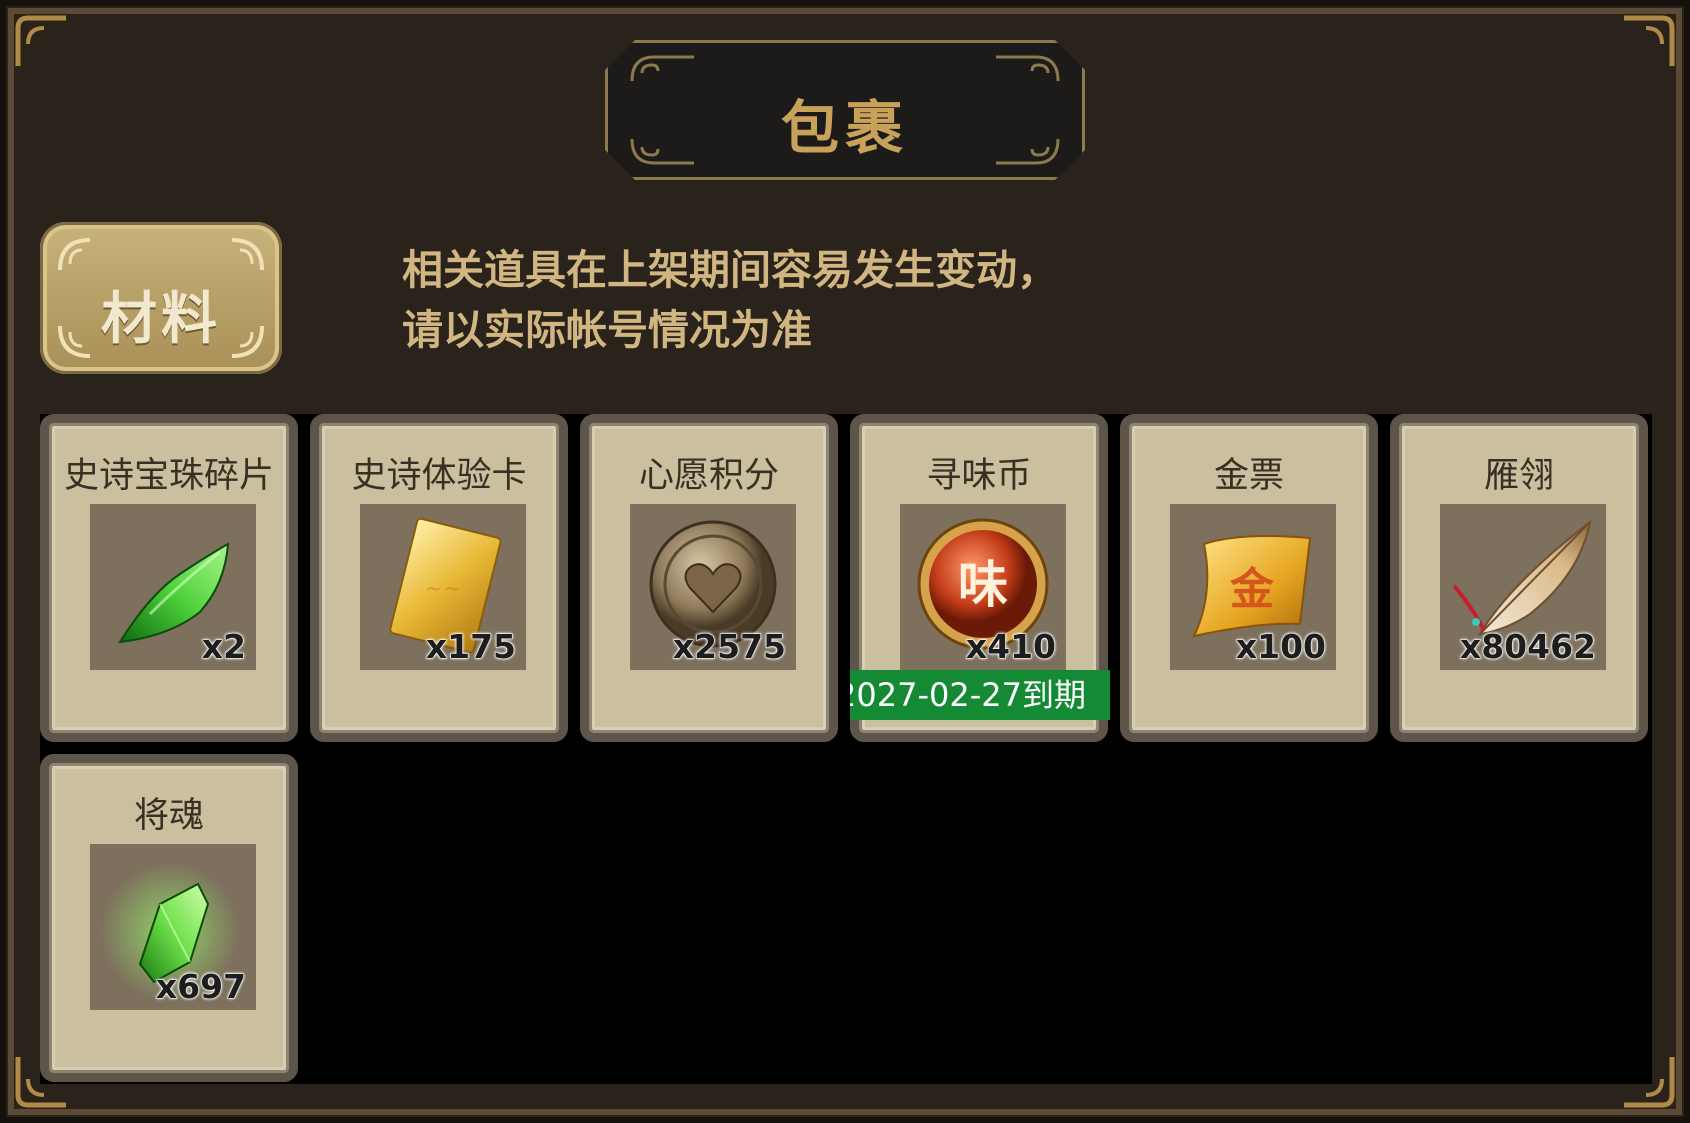 Image resolution: width=1690 pixels, height=1123 pixels. What do you see at coordinates (979, 476) in the screenshot?
I see `item-name: 寻味币` at bounding box center [979, 476].